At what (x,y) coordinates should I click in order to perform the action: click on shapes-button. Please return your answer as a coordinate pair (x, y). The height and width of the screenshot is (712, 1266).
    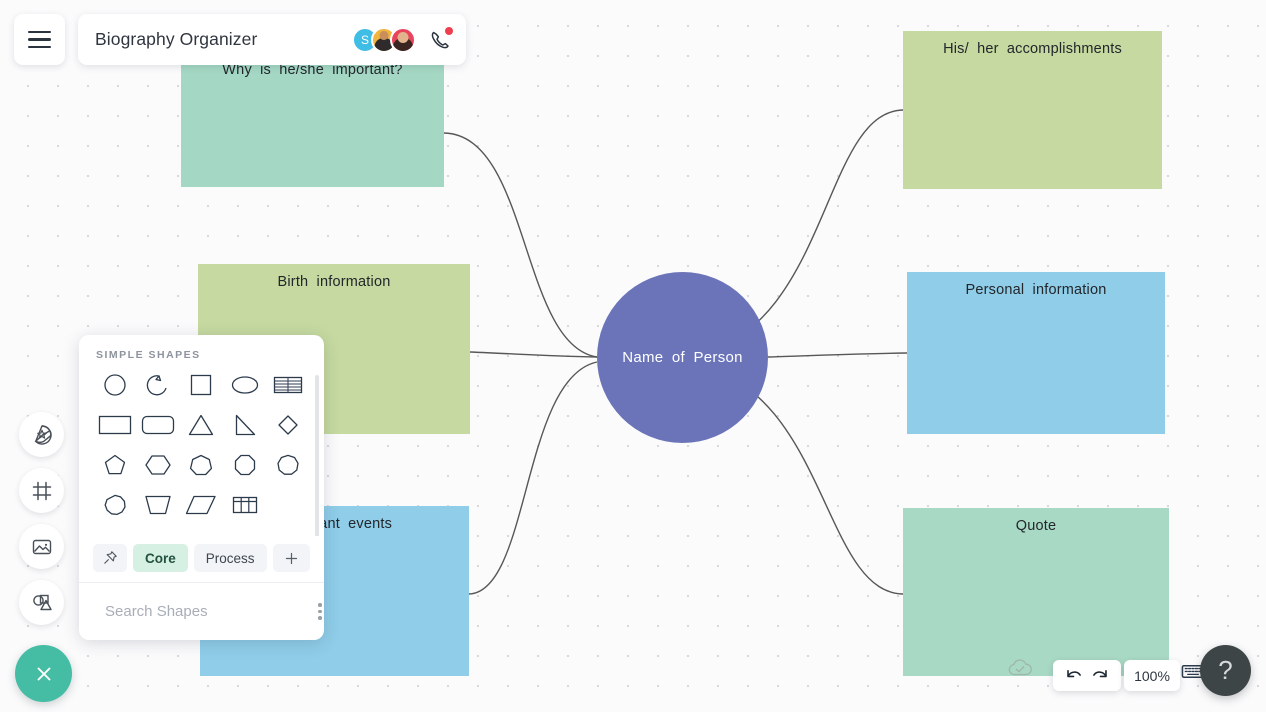
    Looking at the image, I should click on (41, 602).